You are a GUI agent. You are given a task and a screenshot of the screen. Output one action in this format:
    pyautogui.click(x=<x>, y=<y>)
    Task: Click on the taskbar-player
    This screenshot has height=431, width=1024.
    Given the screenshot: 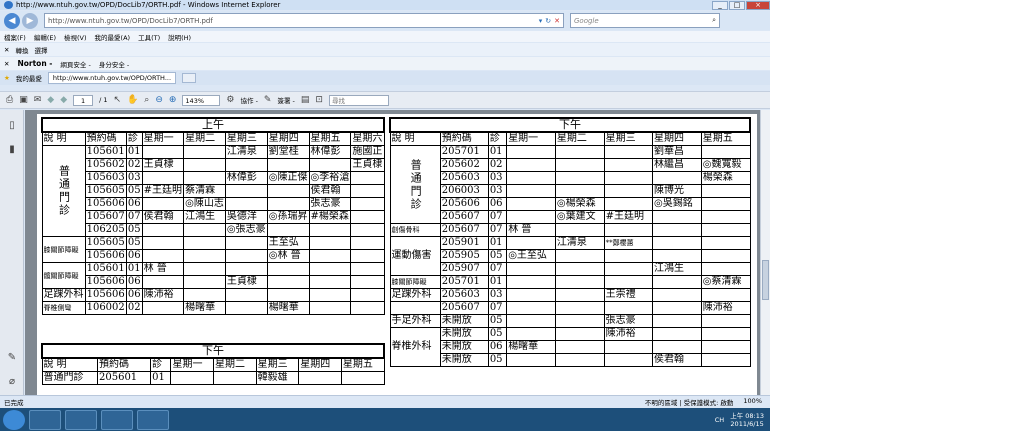 What is the action you would take?
    pyautogui.click(x=81, y=419)
    